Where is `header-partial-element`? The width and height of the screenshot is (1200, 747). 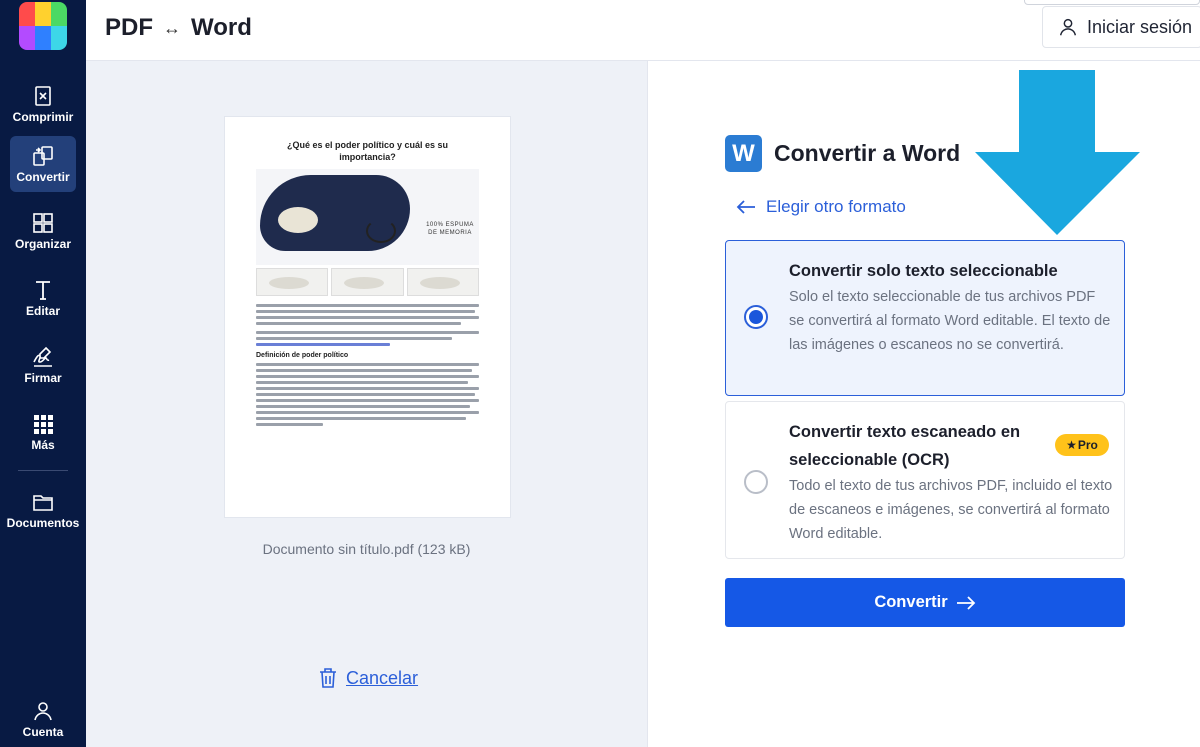
header-partial-element is located at coordinates (1112, 2).